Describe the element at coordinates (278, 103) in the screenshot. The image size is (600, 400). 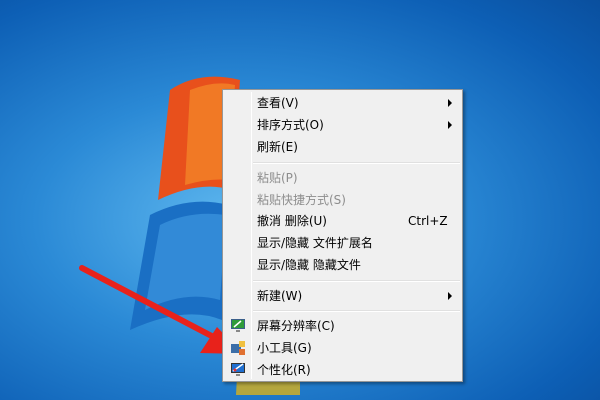
I see `menu-item-label: 查看(V)` at that location.